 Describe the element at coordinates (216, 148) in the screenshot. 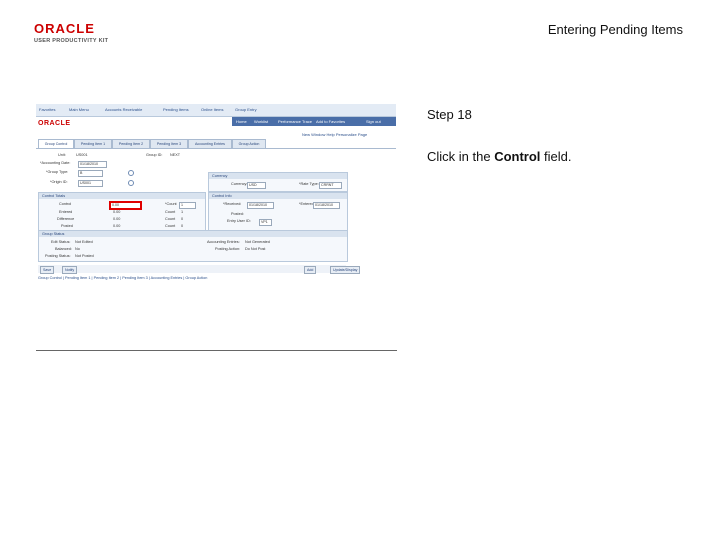

I see `tab-underline` at that location.